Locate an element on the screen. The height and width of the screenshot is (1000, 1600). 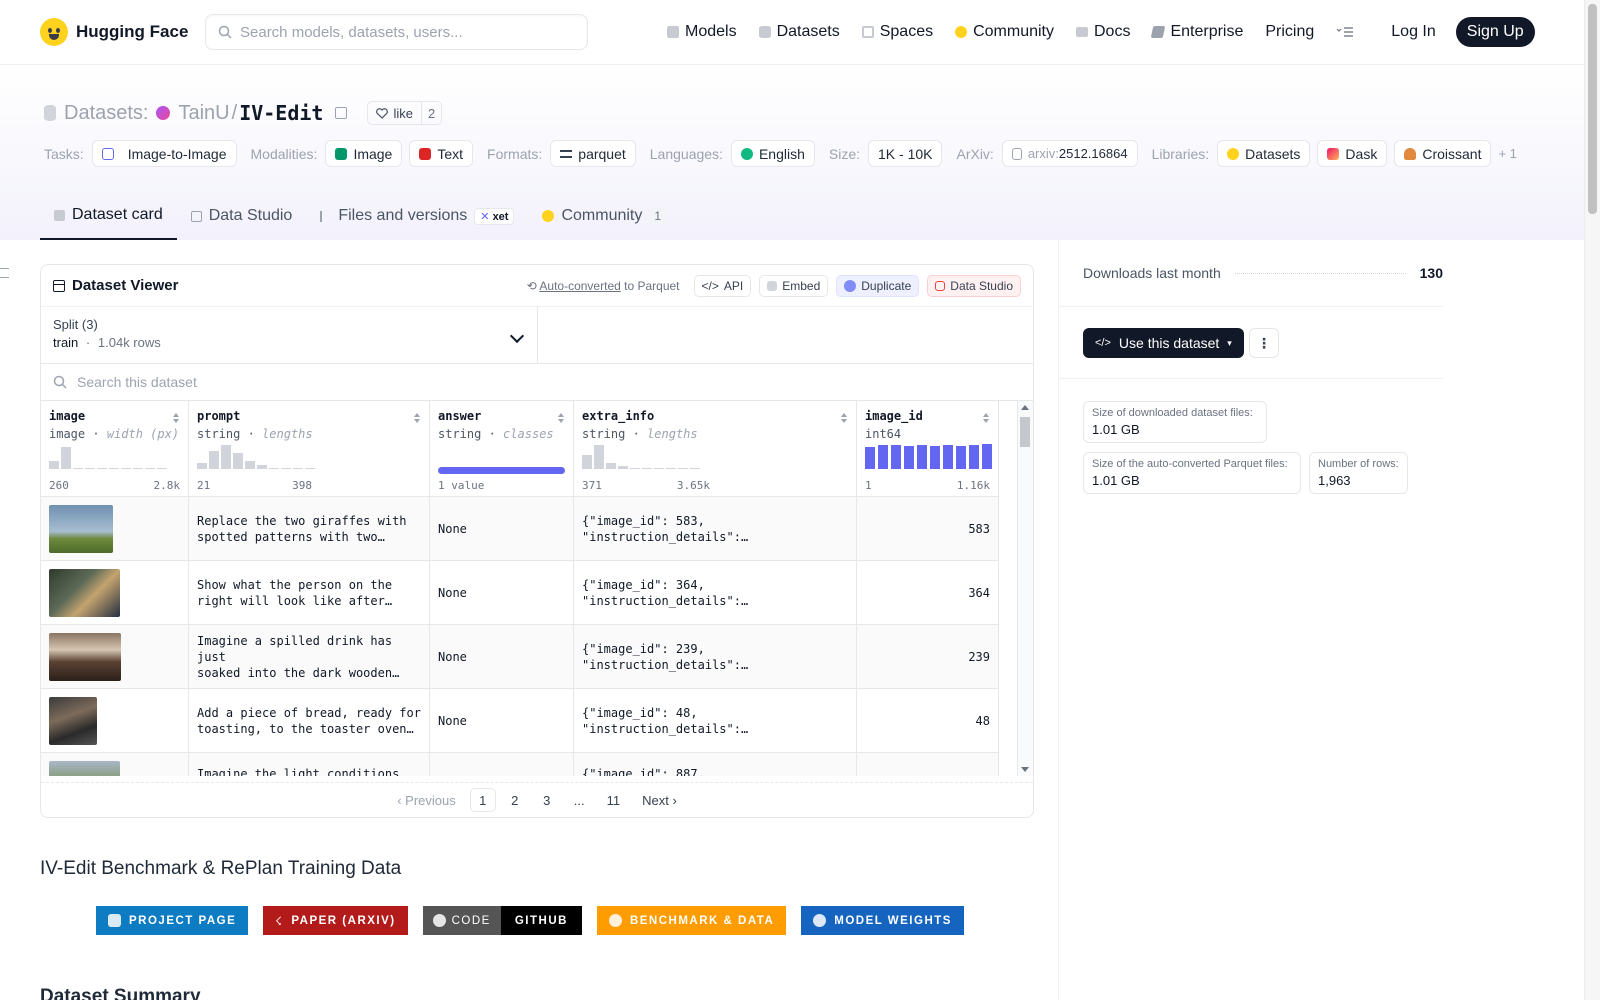
badge-paper-arxiv: ☇ PAPER (ARXIV) is located at coordinates (335, 920).